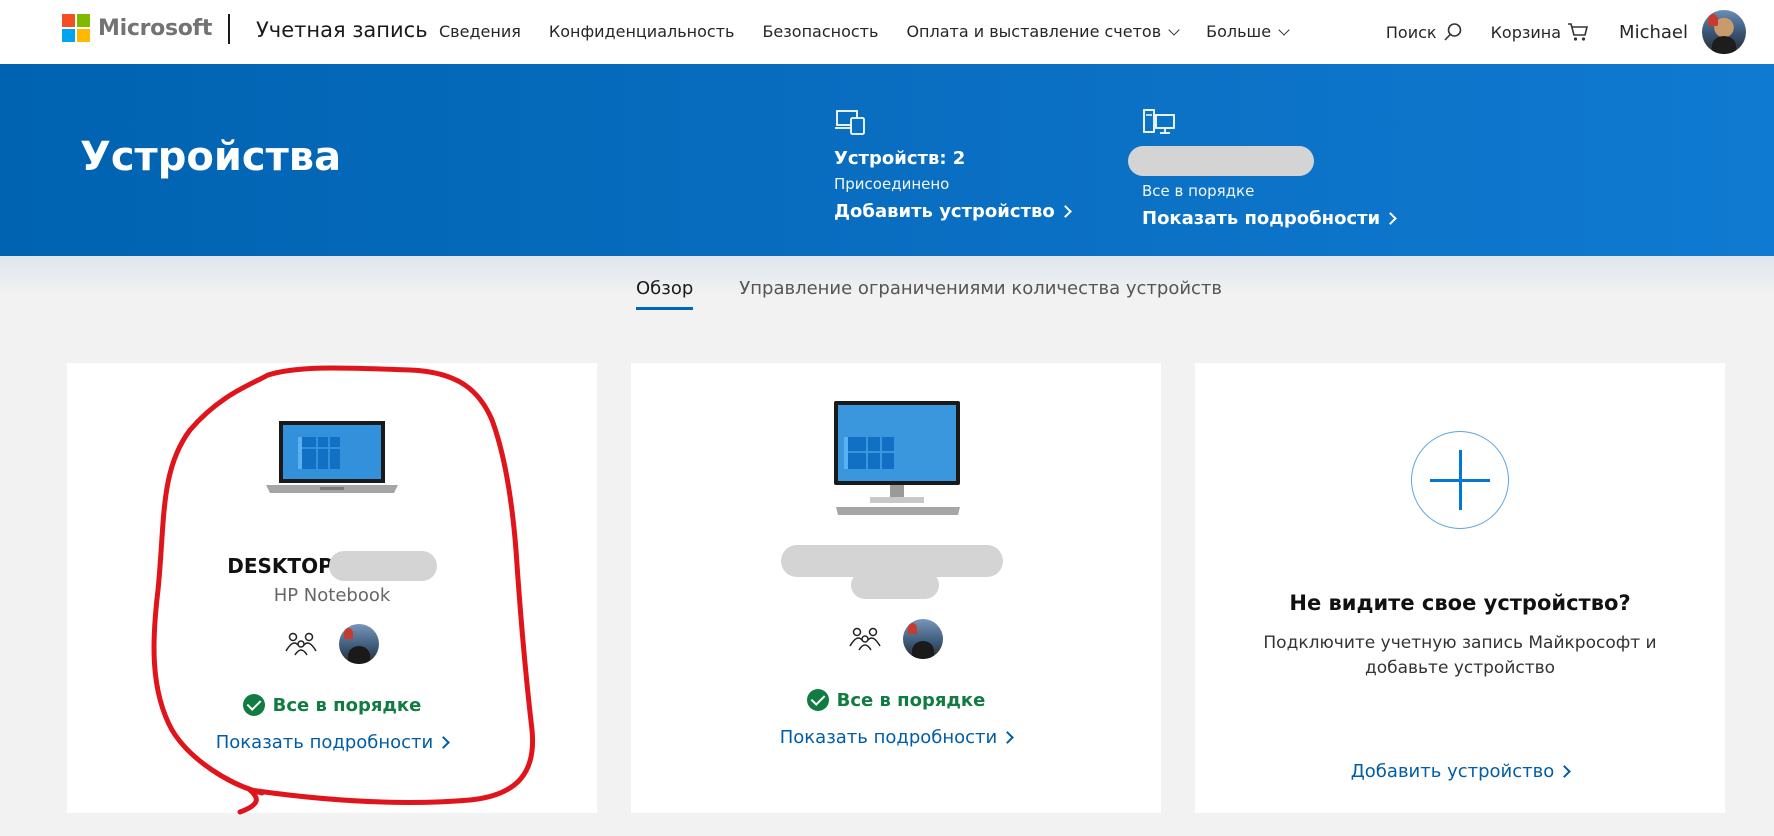 The height and width of the screenshot is (836, 1774). Describe the element at coordinates (1411, 32) in the screenshot. I see `search-label: Поиск` at that location.